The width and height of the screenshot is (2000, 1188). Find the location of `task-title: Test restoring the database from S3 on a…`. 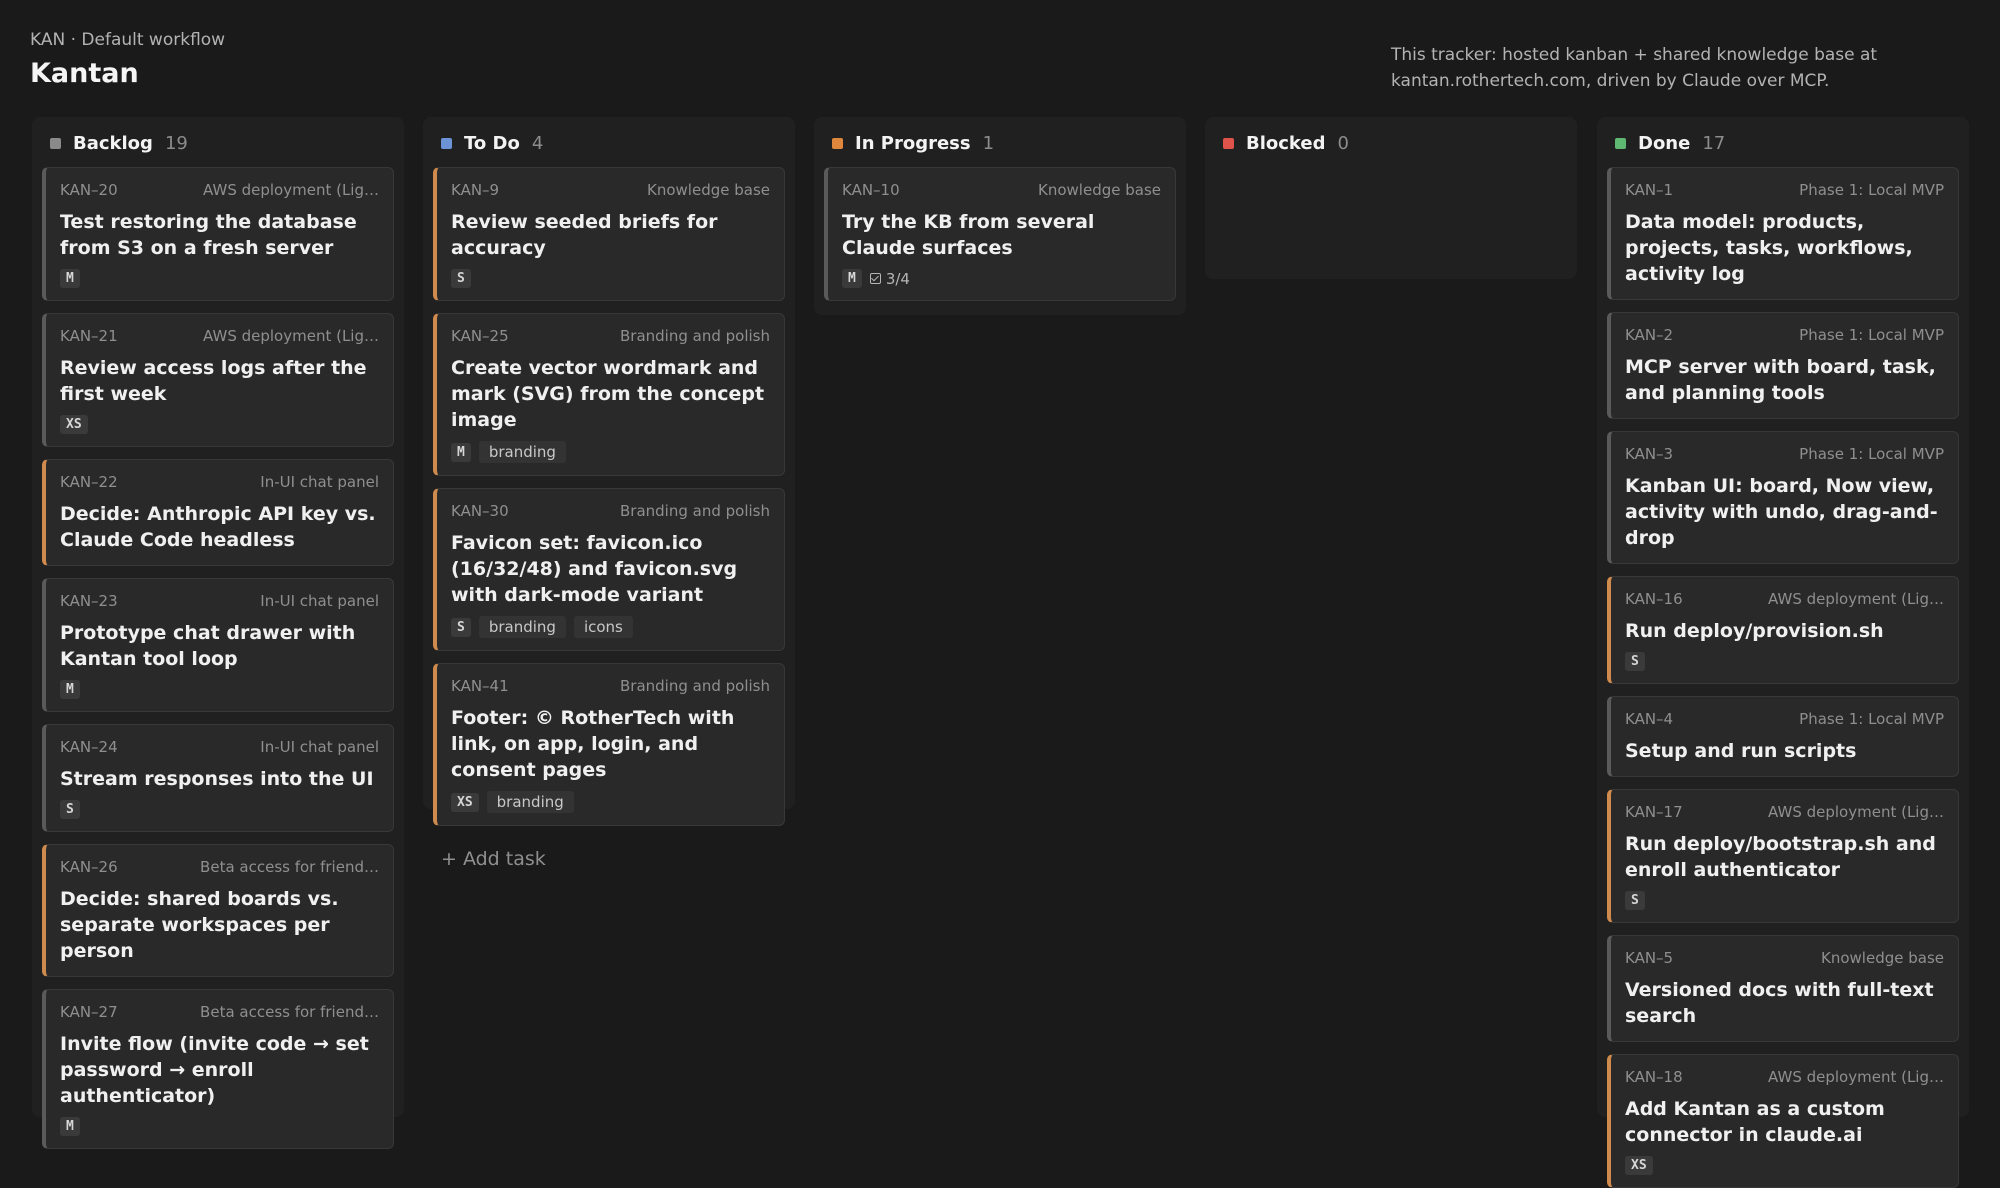

task-title: Test restoring the database from S3 on a… is located at coordinates (208, 235).